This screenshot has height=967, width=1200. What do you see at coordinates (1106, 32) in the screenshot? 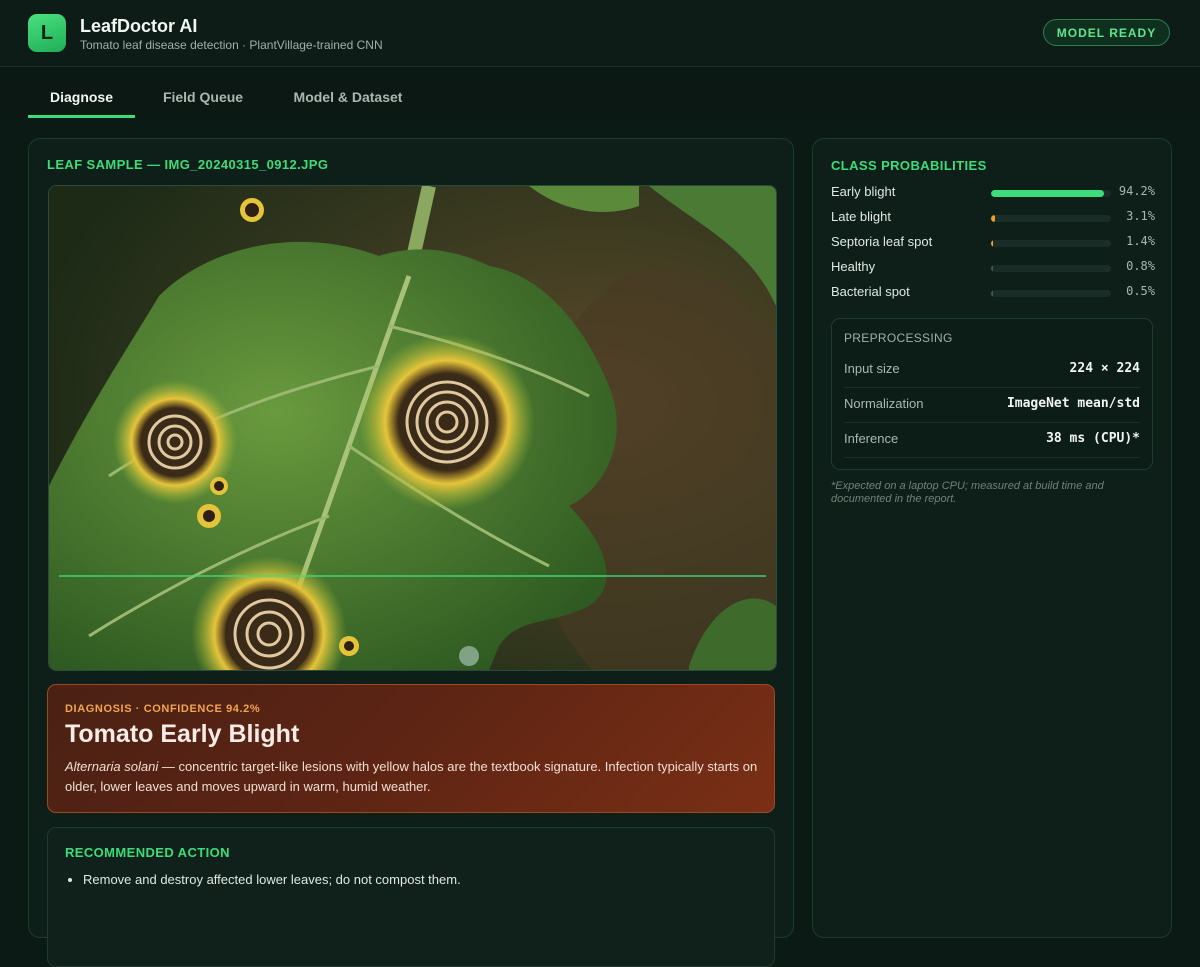
I see `model-status-badge: MODEL READY` at bounding box center [1106, 32].